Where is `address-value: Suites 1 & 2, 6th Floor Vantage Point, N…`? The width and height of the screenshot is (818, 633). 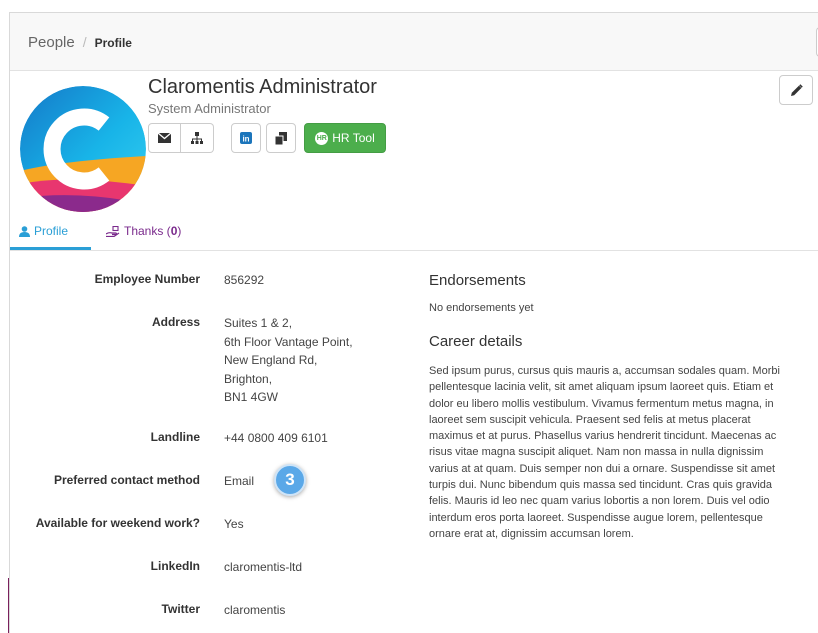
address-value: Suites 1 & 2, 6th Floor Vantage Point, N… is located at coordinates (288, 360).